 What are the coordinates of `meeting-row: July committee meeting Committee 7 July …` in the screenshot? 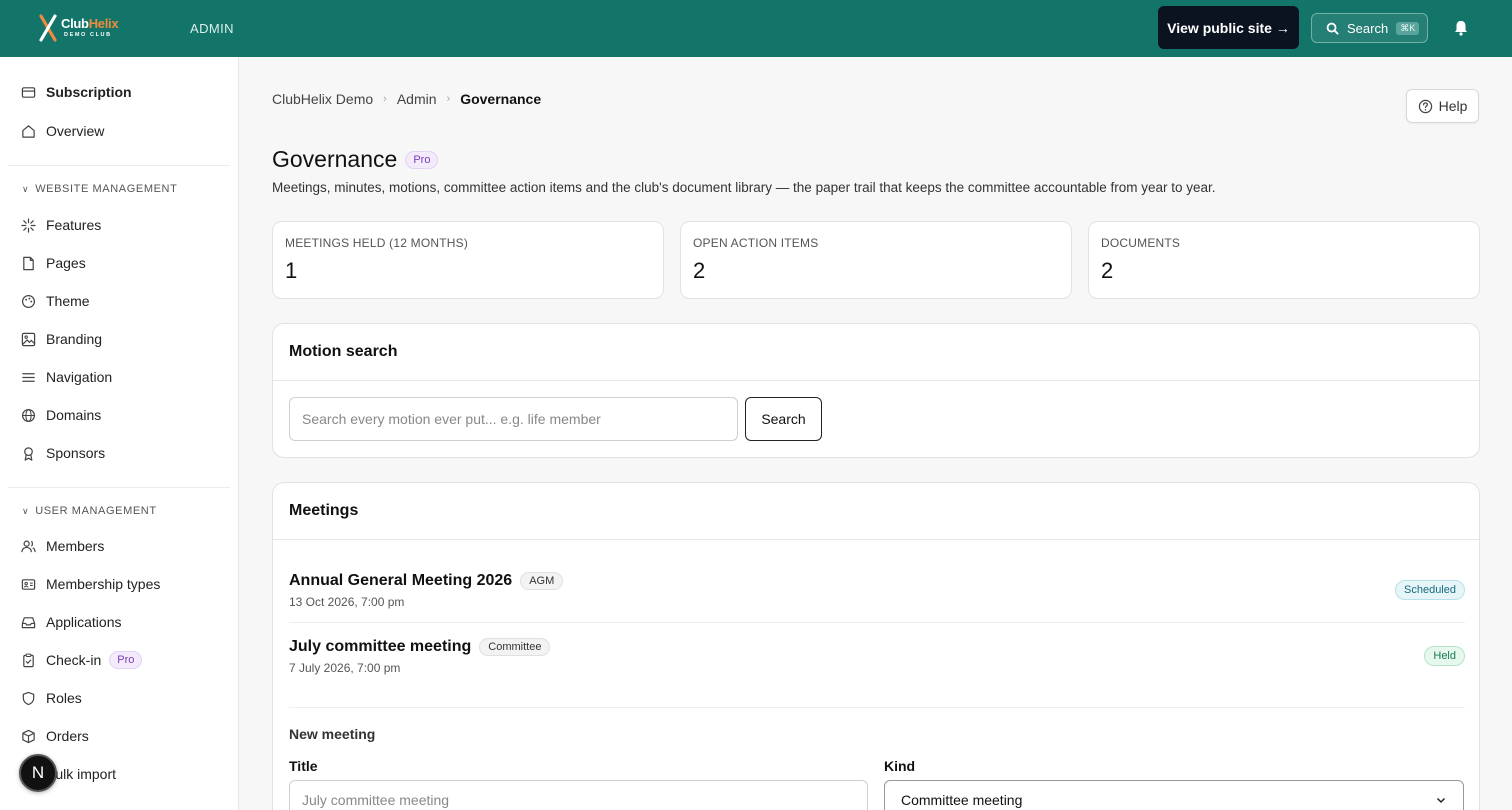 It's located at (877, 658).